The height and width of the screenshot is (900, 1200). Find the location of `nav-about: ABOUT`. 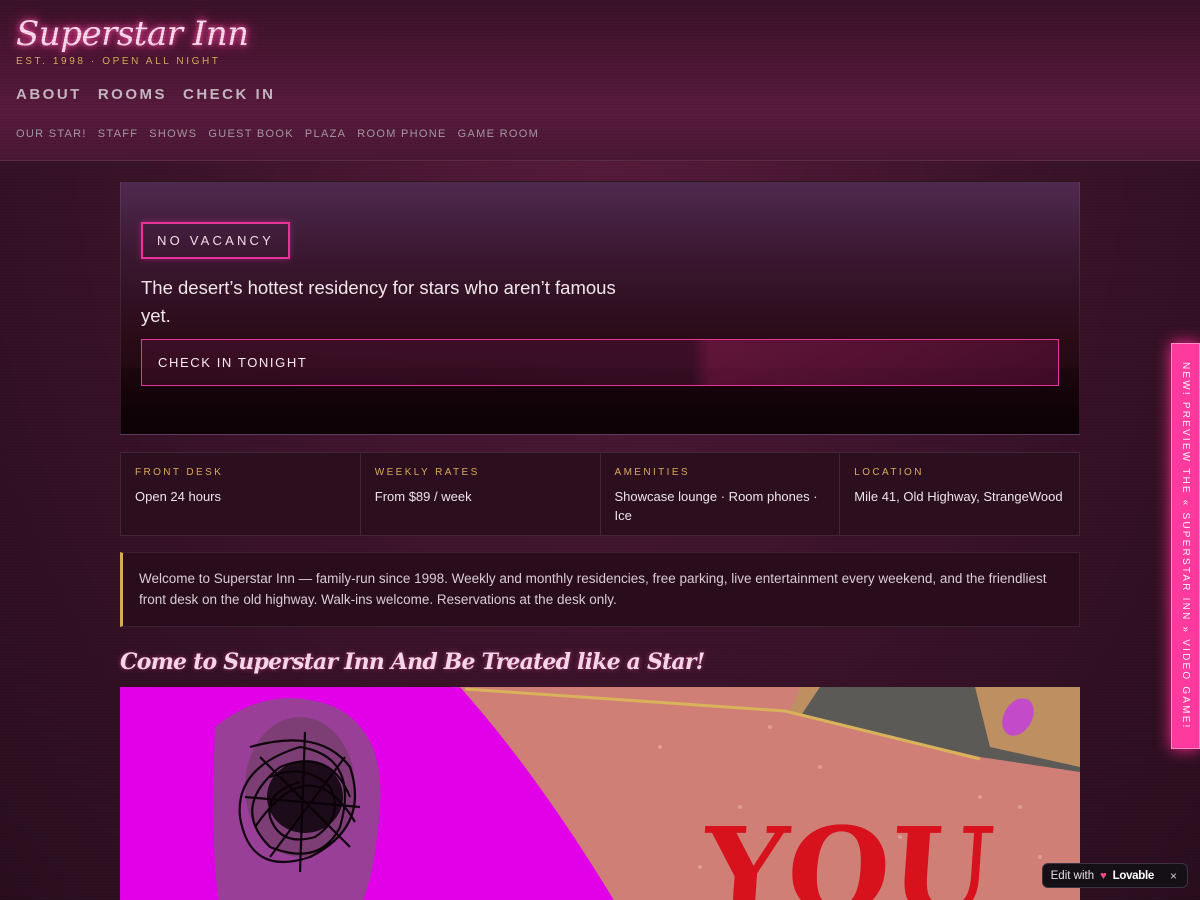

nav-about: ABOUT is located at coordinates (49, 94).